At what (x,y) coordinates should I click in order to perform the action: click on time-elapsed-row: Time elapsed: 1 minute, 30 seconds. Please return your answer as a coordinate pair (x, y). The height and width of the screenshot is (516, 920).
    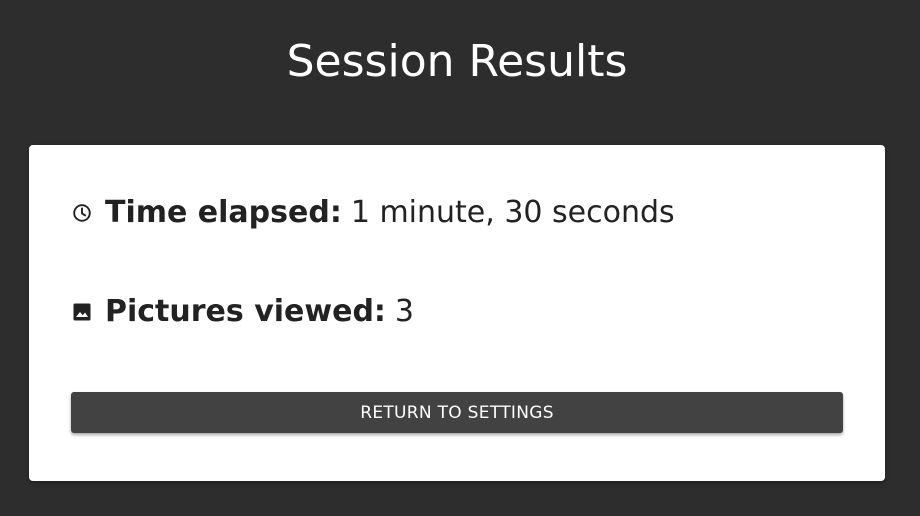
    Looking at the image, I should click on (373, 212).